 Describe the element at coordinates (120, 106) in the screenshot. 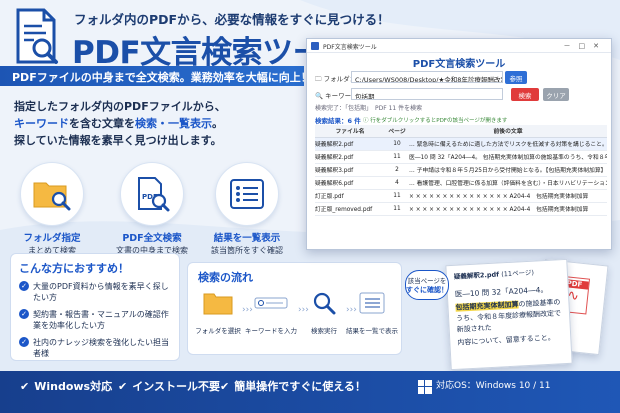

I see `description-line-1: 指定したフォルダ内のPDFファイルから、` at that location.